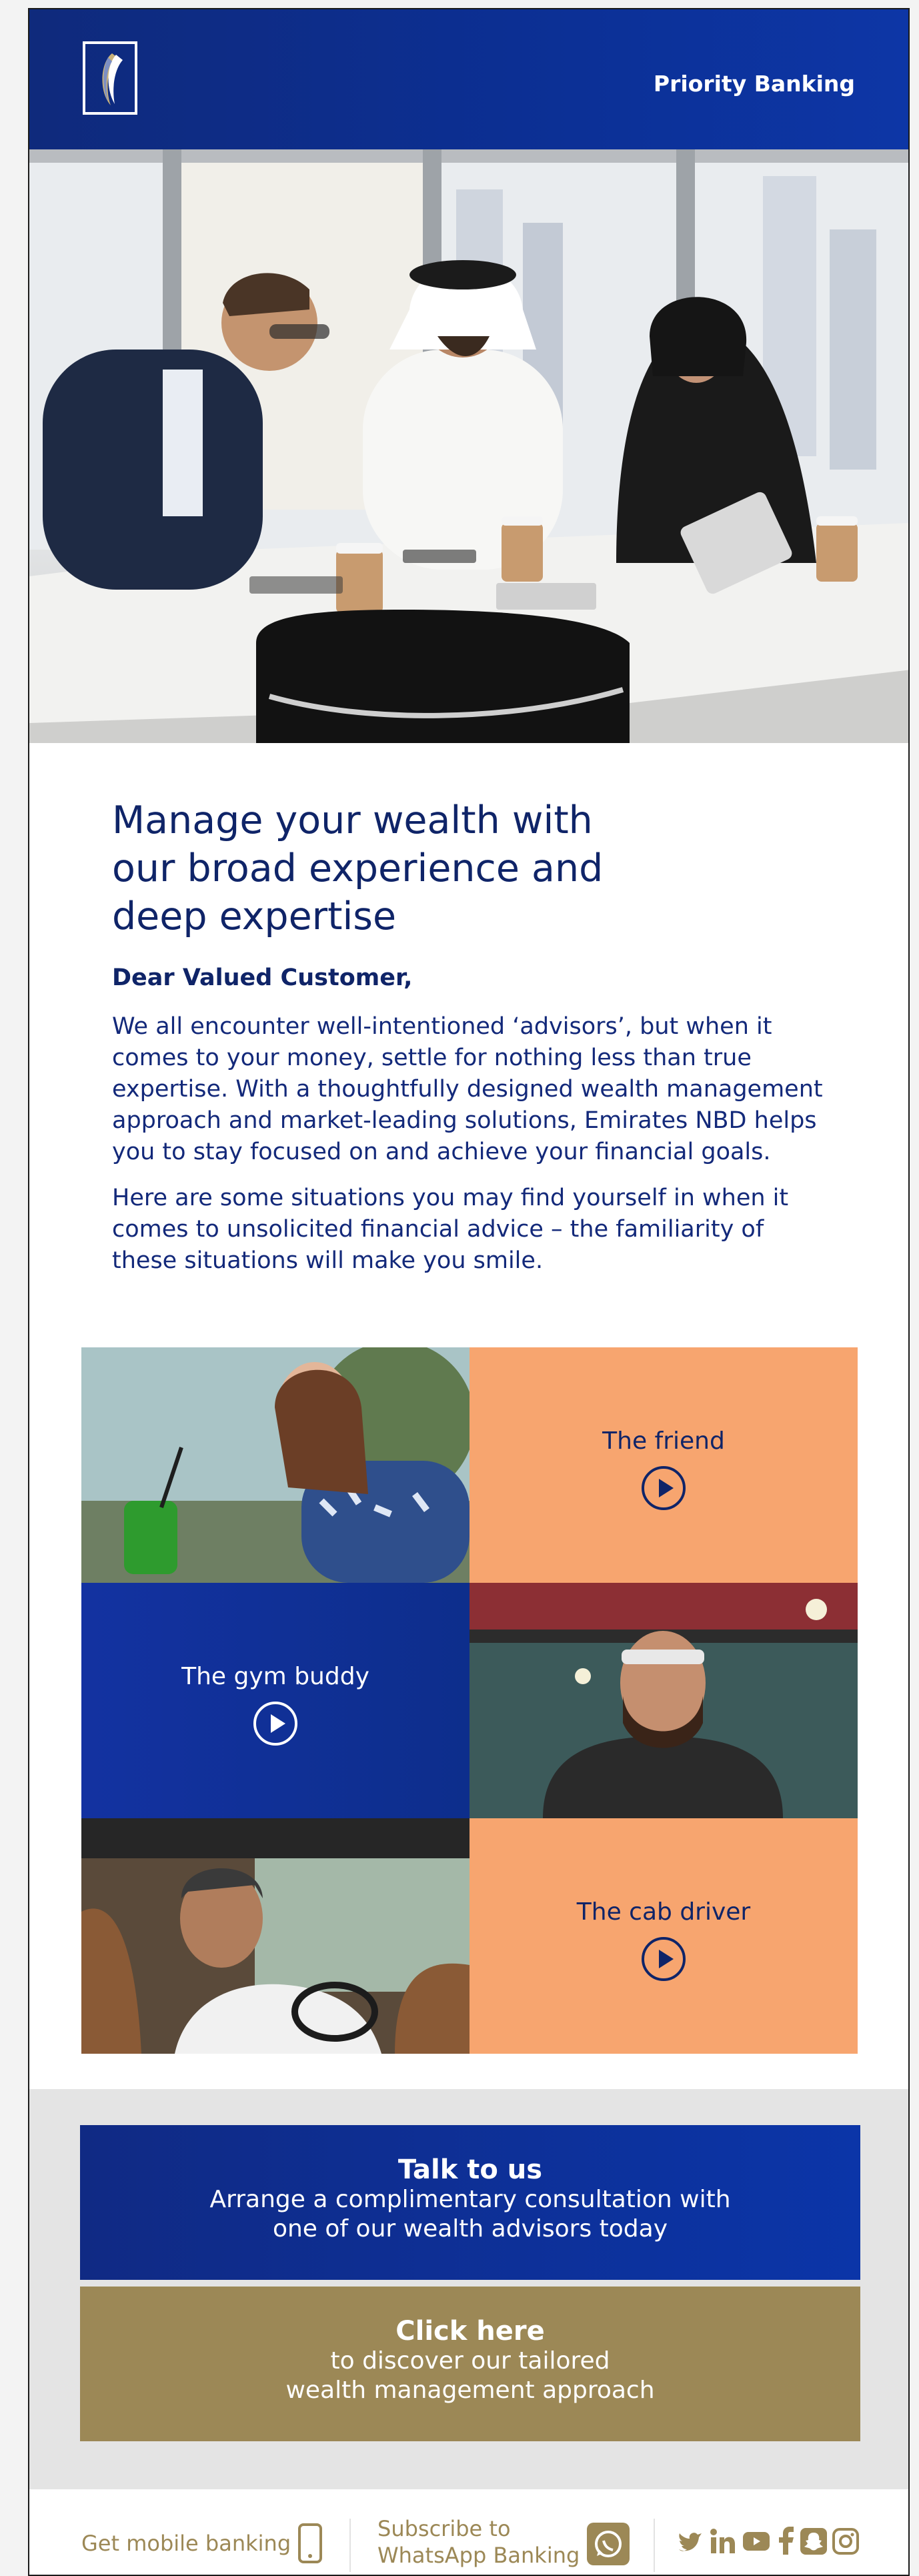 The width and height of the screenshot is (919, 2576). What do you see at coordinates (275, 1700) in the screenshot?
I see `gym-buddy-video-card: The gym buddy` at bounding box center [275, 1700].